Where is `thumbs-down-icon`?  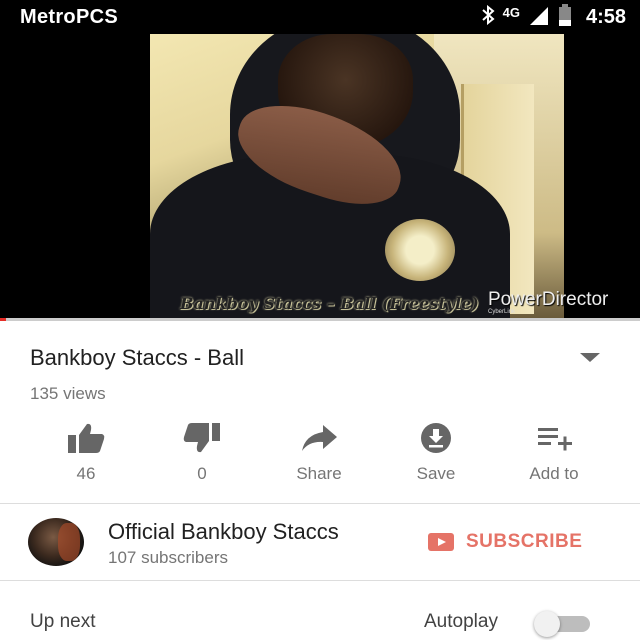 thumbs-down-icon is located at coordinates (202, 438).